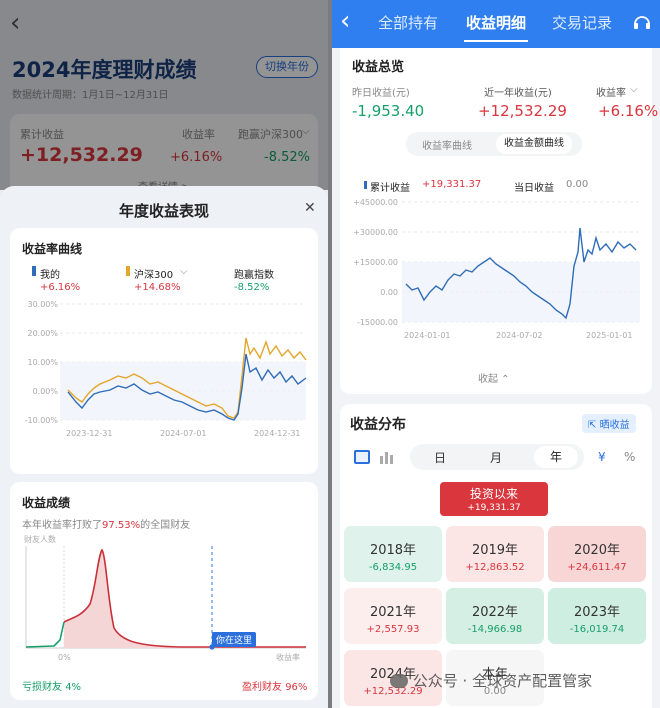 Image resolution: width=660 pixels, height=708 pixels. What do you see at coordinates (42, 362) in the screenshot?
I see `y-tick: 10.00%` at bounding box center [42, 362].